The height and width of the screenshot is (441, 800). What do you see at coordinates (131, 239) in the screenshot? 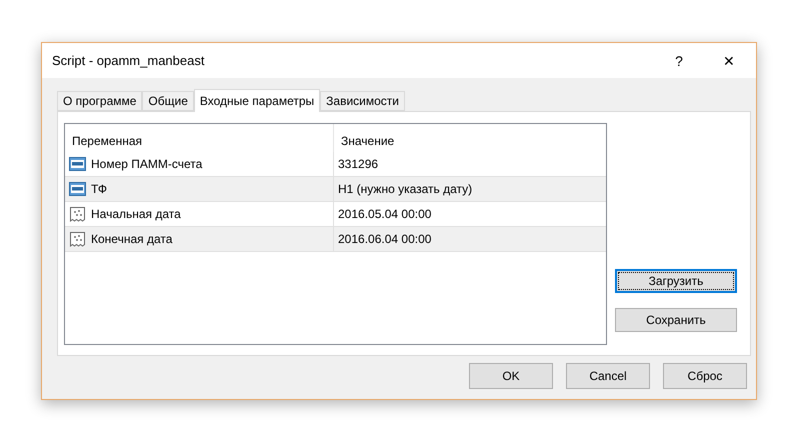
I see `variable-name: Конечная дата` at bounding box center [131, 239].